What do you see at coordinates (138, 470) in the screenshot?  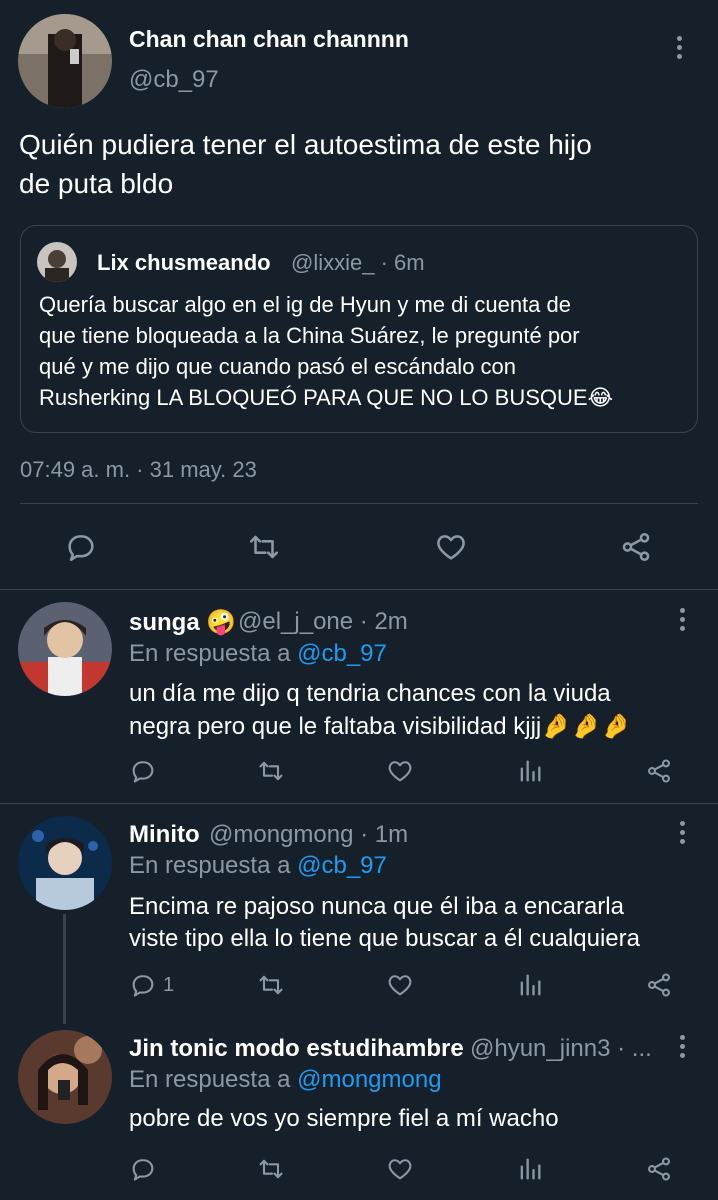 I see `main-tweet-timestamp: 07:49 a. m. · 31 may. 23` at bounding box center [138, 470].